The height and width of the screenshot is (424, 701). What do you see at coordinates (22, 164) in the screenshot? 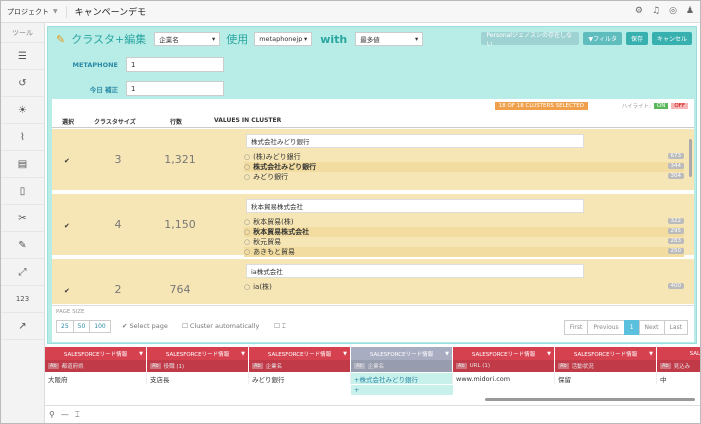
I see `table-icon: ▤` at bounding box center [22, 164].